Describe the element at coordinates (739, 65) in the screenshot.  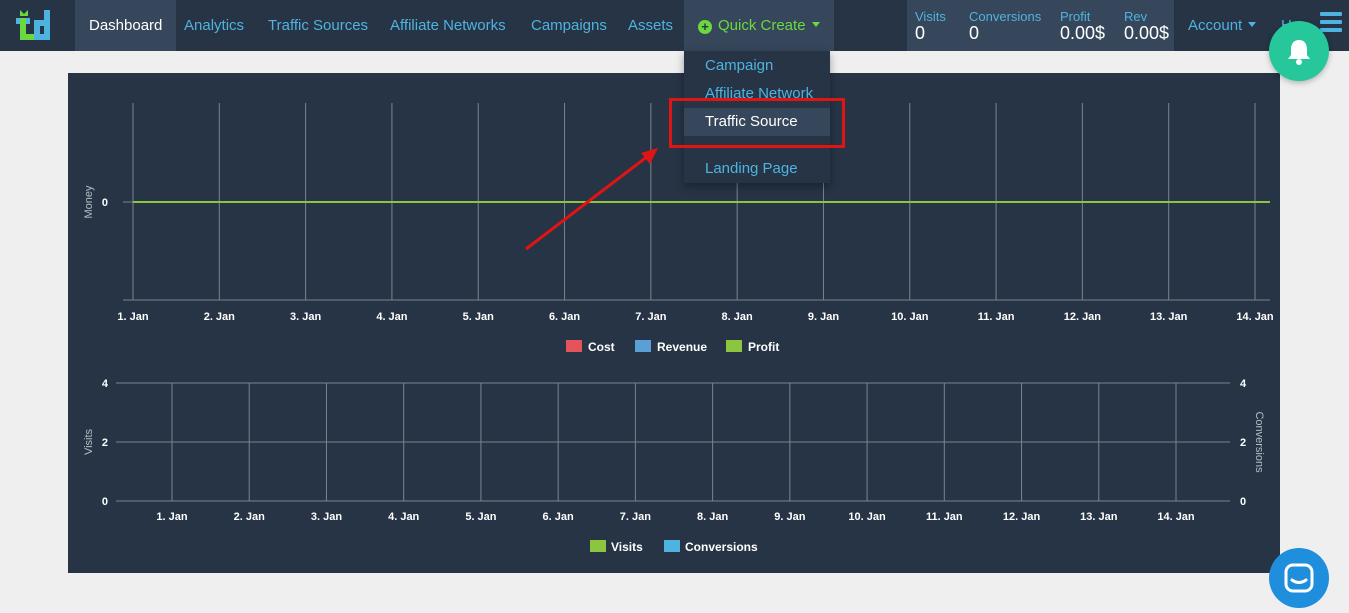
I see `dropdown-item-label: Campaign` at that location.